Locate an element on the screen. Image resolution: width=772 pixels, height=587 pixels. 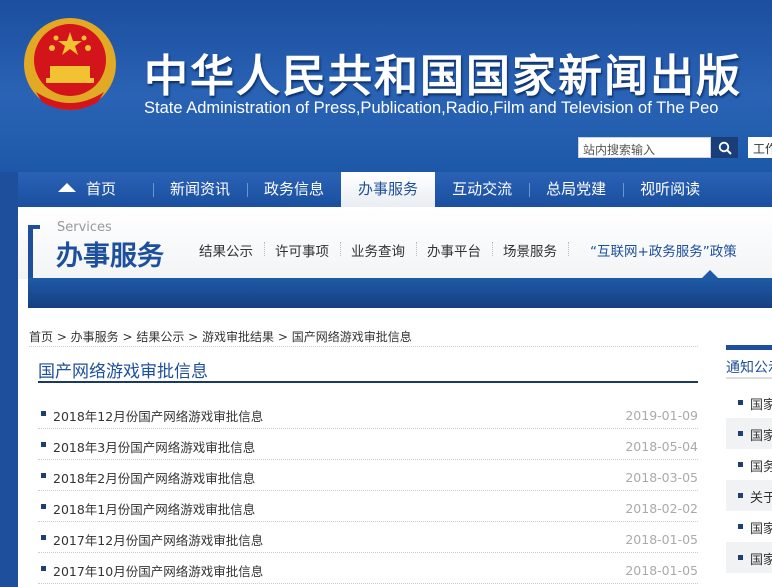
notice-item: 国务 is located at coordinates (749, 464).